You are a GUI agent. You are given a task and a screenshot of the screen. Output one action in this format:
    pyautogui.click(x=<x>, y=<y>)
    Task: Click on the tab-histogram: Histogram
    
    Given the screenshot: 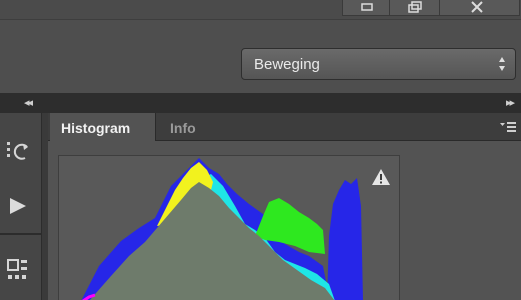 What is the action you would take?
    pyautogui.click(x=103, y=127)
    